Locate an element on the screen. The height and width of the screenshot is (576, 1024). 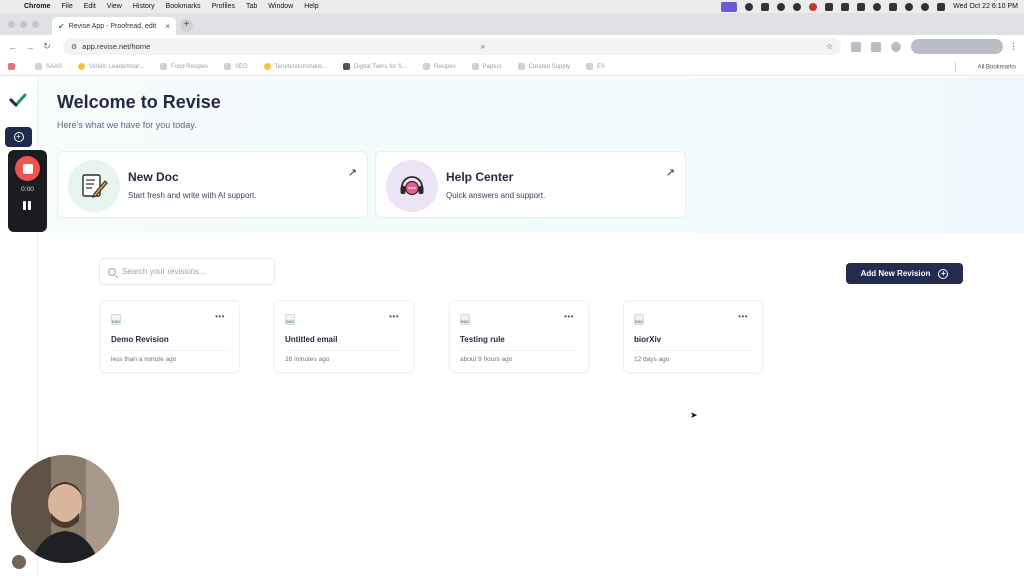
close-window-button is located at coordinates (11, 24).